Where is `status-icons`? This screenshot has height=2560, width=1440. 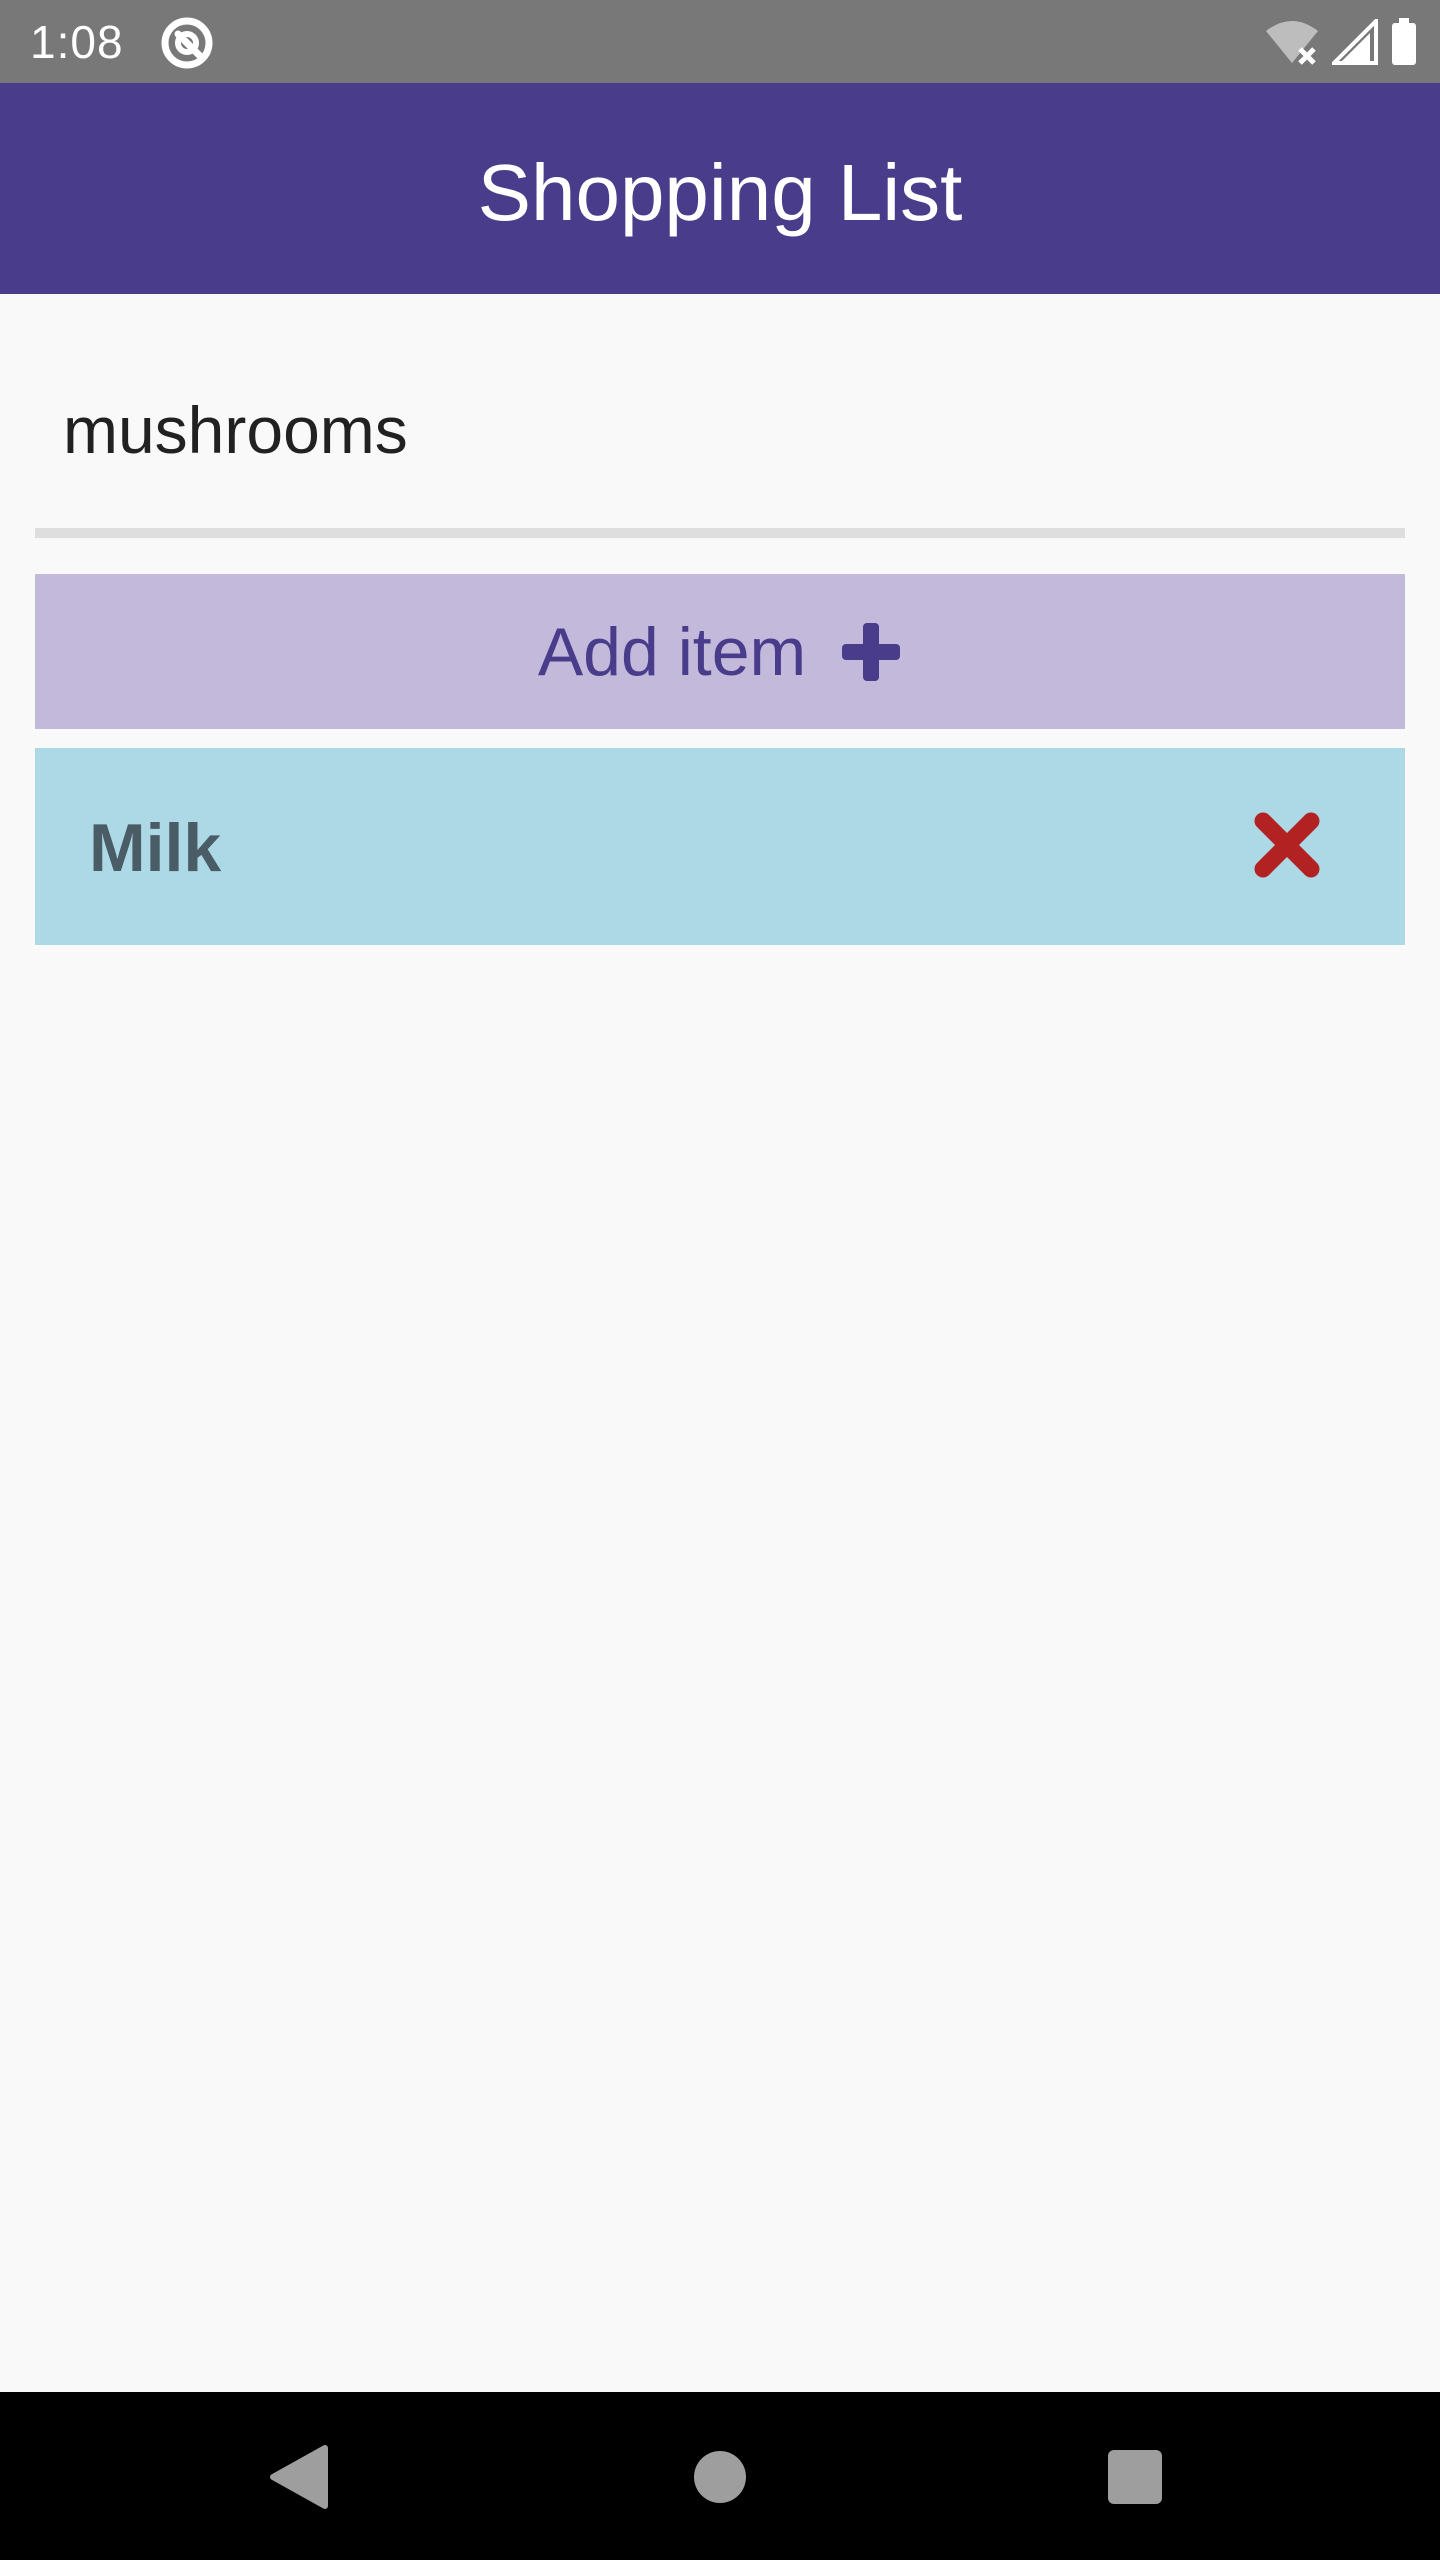 status-icons is located at coordinates (1341, 42).